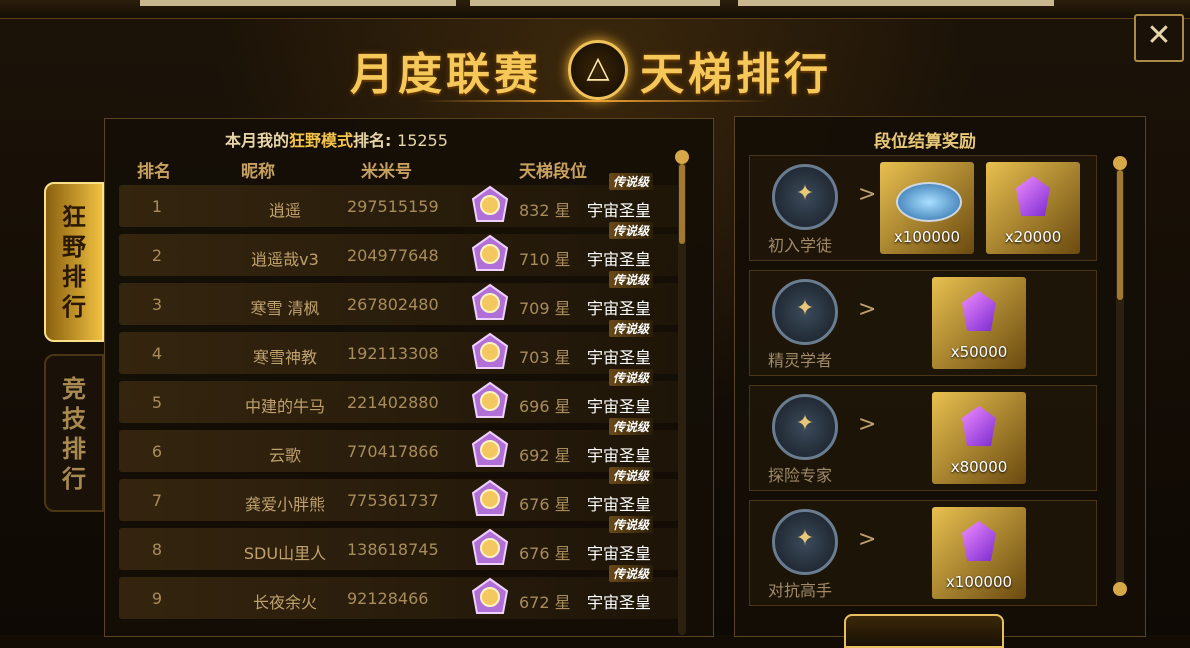 This screenshot has height=648, width=1190. Describe the element at coordinates (154, 172) in the screenshot. I see `column-rank: 排名` at that location.